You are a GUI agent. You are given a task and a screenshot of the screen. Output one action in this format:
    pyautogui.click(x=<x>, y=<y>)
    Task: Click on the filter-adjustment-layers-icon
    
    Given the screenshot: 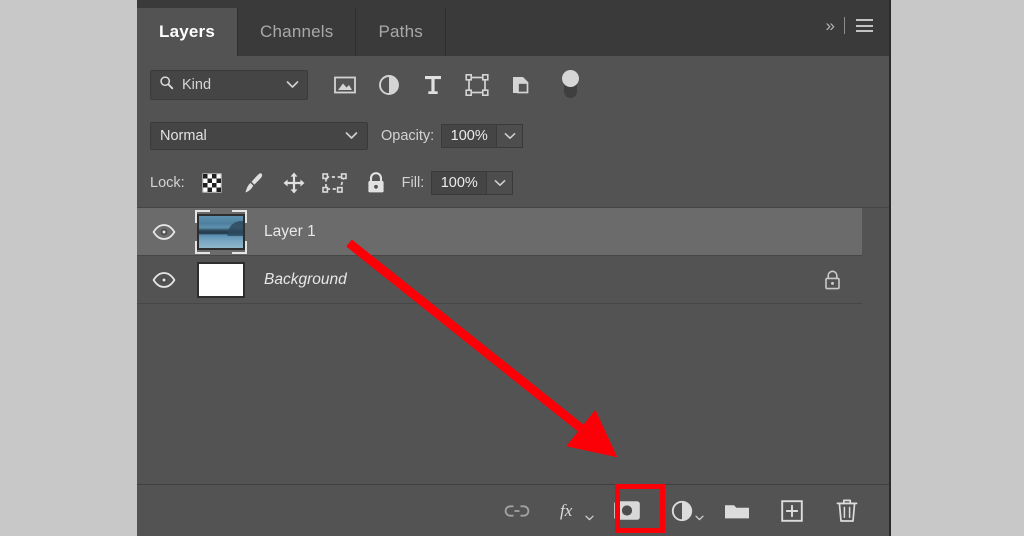 What is the action you would take?
    pyautogui.click(x=389, y=85)
    